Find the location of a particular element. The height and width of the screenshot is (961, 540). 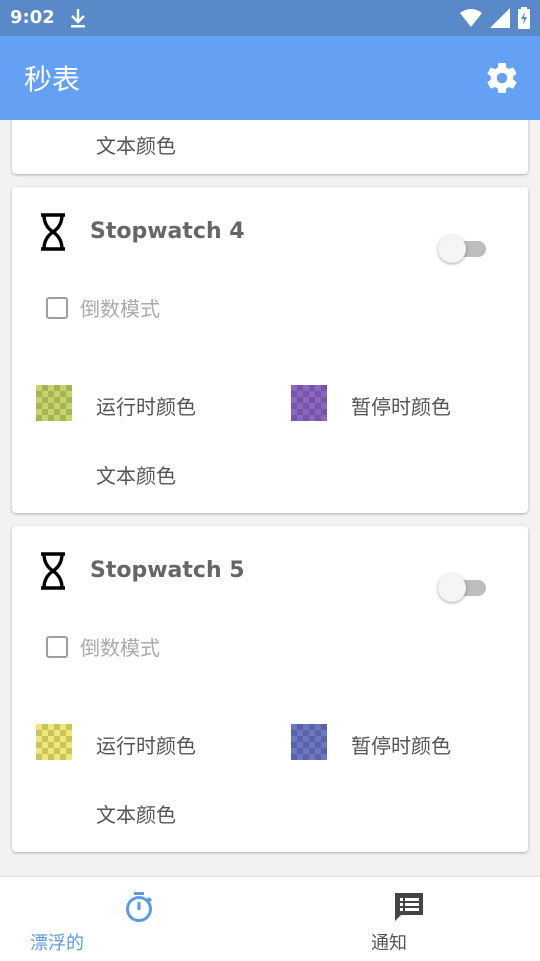

system-icons is located at coordinates (495, 18).